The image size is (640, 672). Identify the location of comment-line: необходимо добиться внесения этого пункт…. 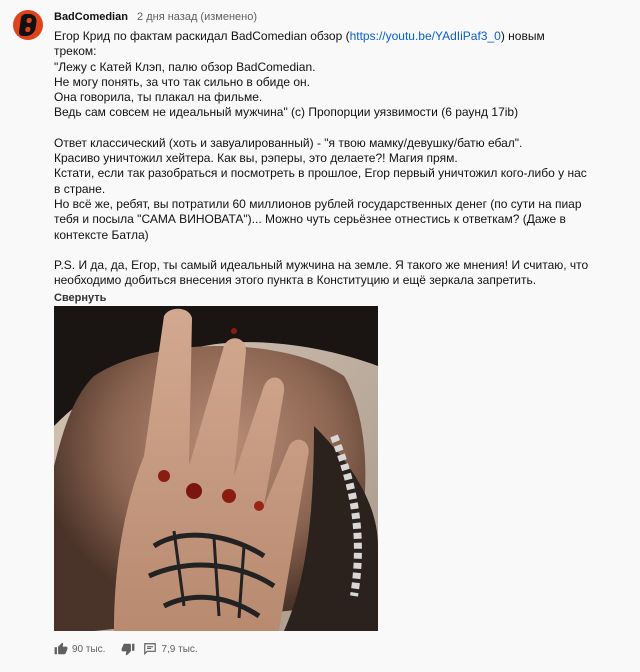
(295, 280).